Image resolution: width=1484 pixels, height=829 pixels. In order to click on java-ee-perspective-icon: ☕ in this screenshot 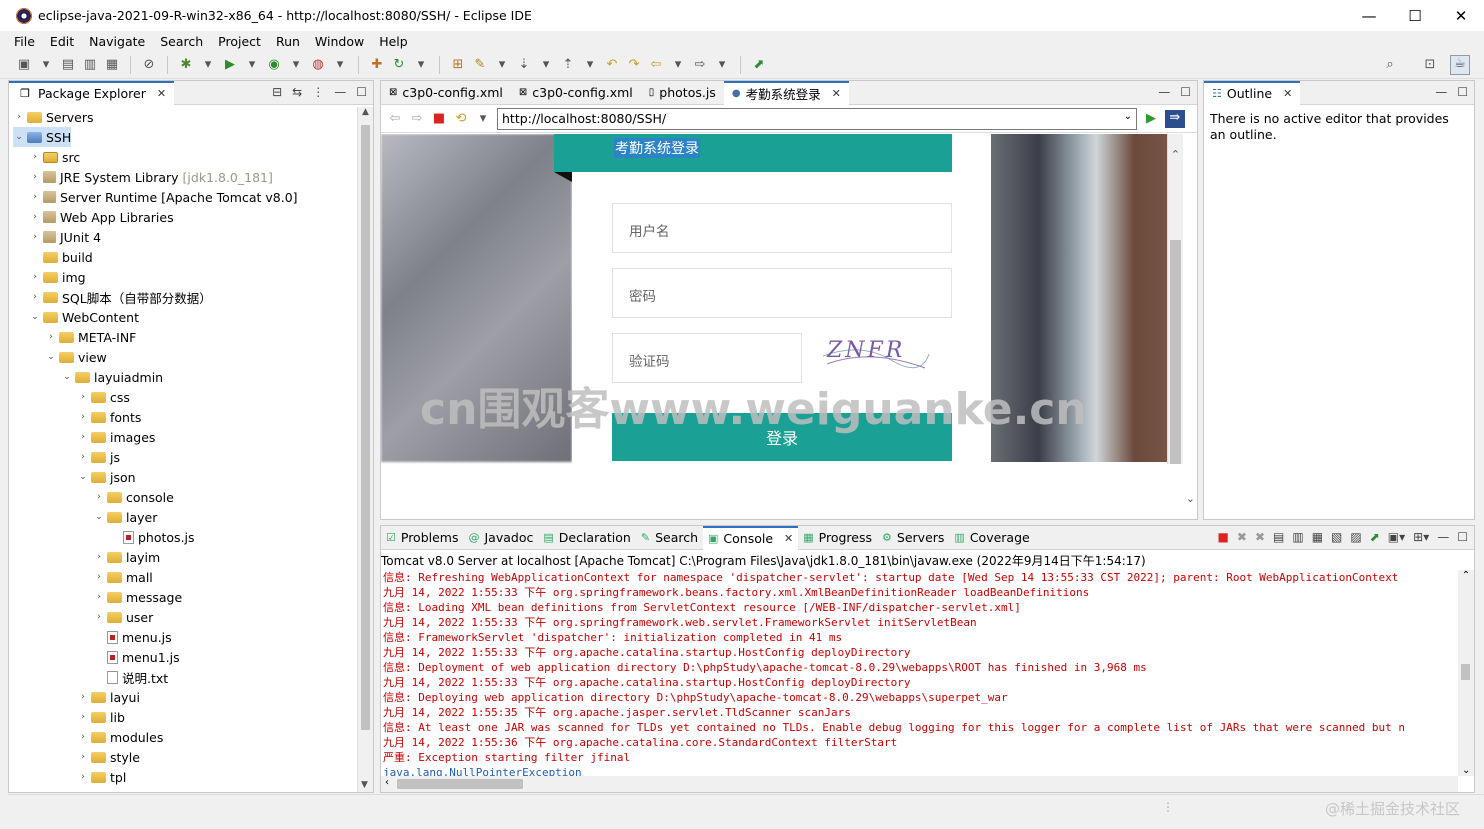, I will do `click(1460, 65)`.